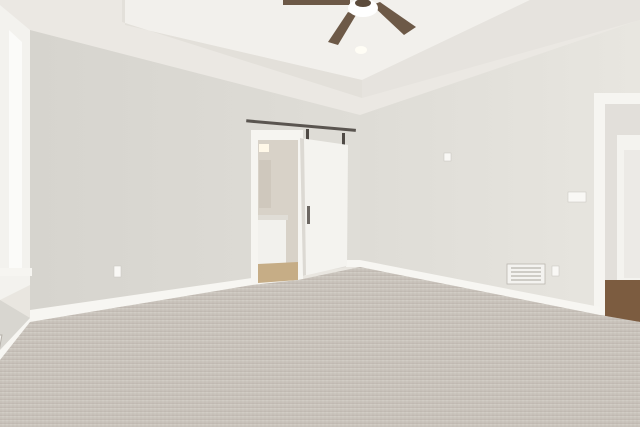 The width and height of the screenshot is (640, 427). What do you see at coordinates (526, 274) in the screenshot?
I see `wall-vent` at bounding box center [526, 274].